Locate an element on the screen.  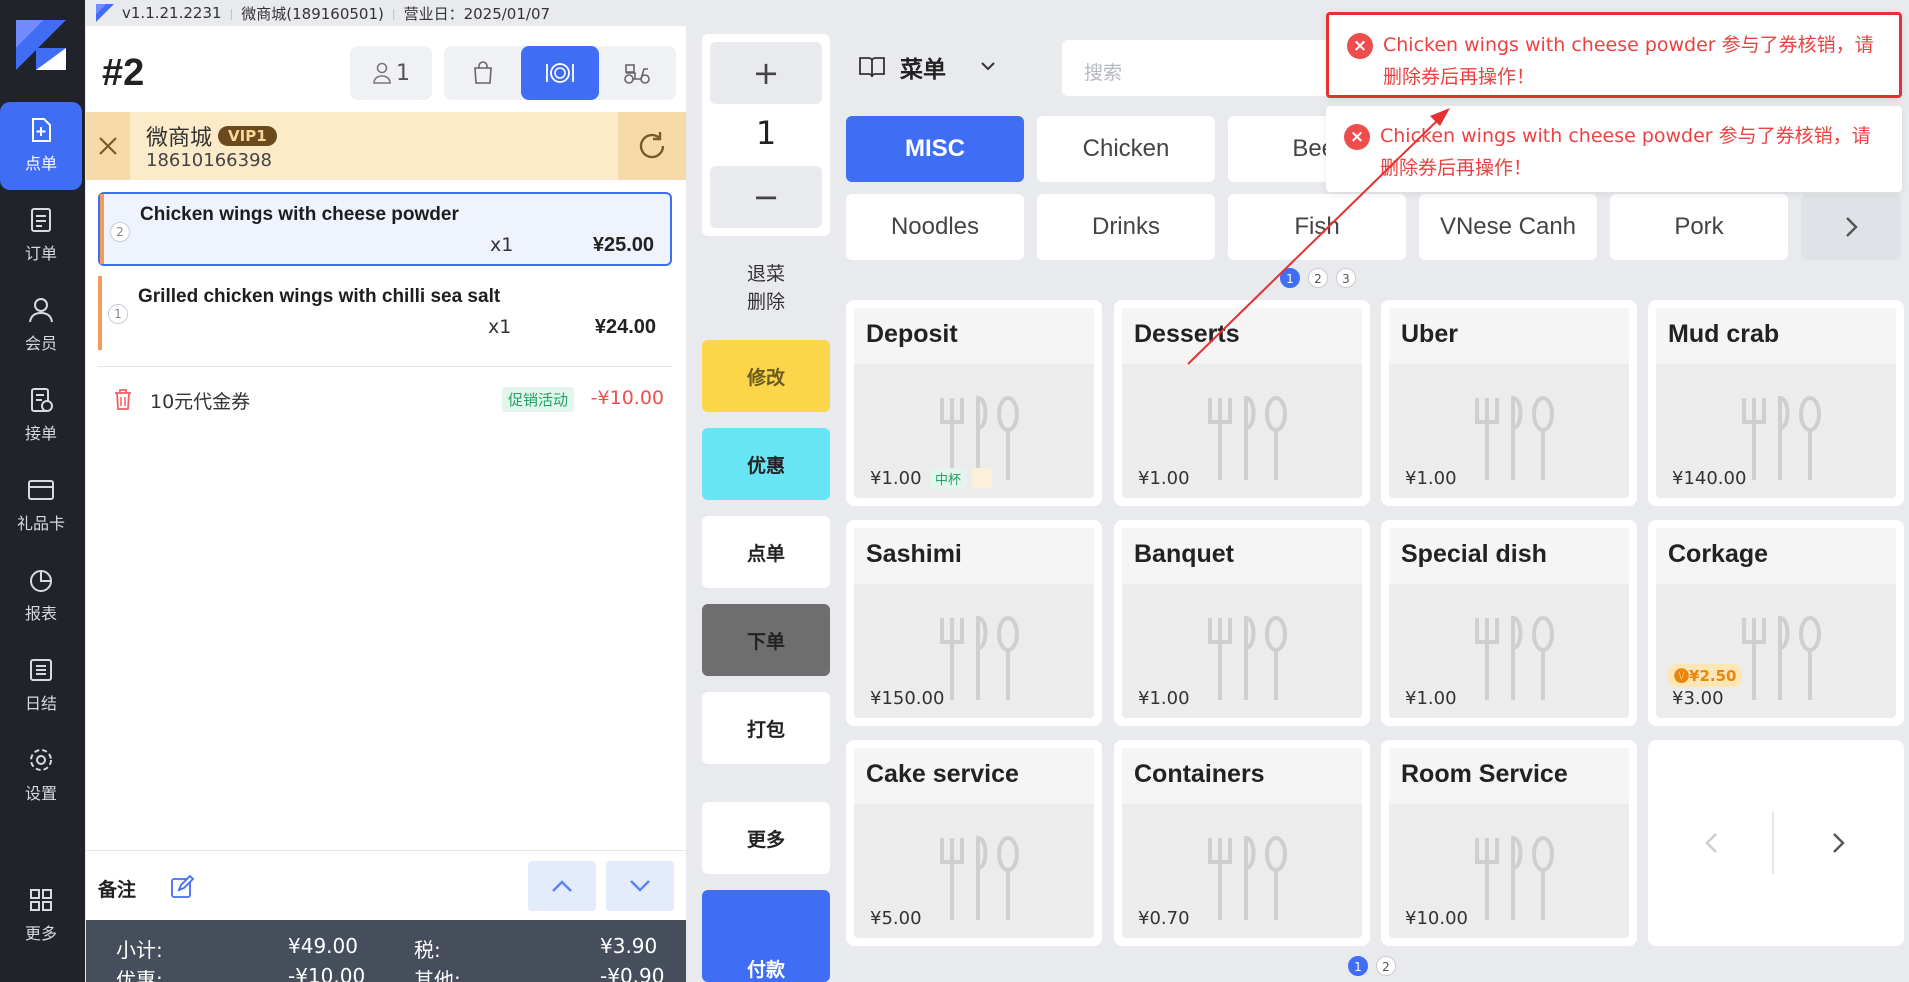
pack-button: 打包 is located at coordinates (766, 728).